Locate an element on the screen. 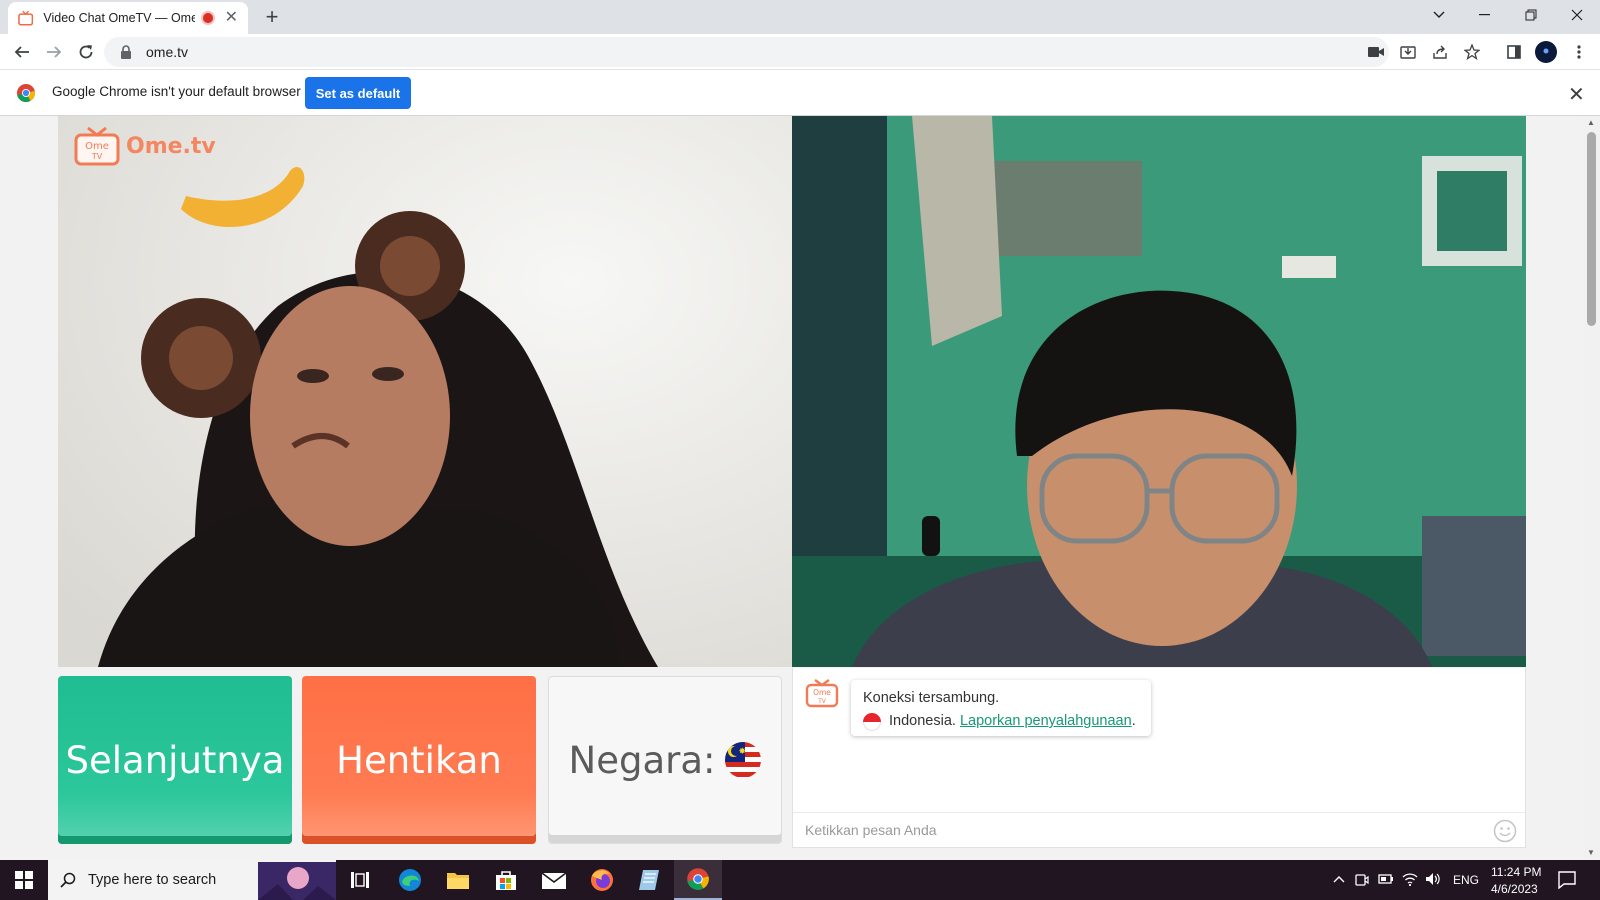 The width and height of the screenshot is (1600, 900). notepad-icon is located at coordinates (649, 880).